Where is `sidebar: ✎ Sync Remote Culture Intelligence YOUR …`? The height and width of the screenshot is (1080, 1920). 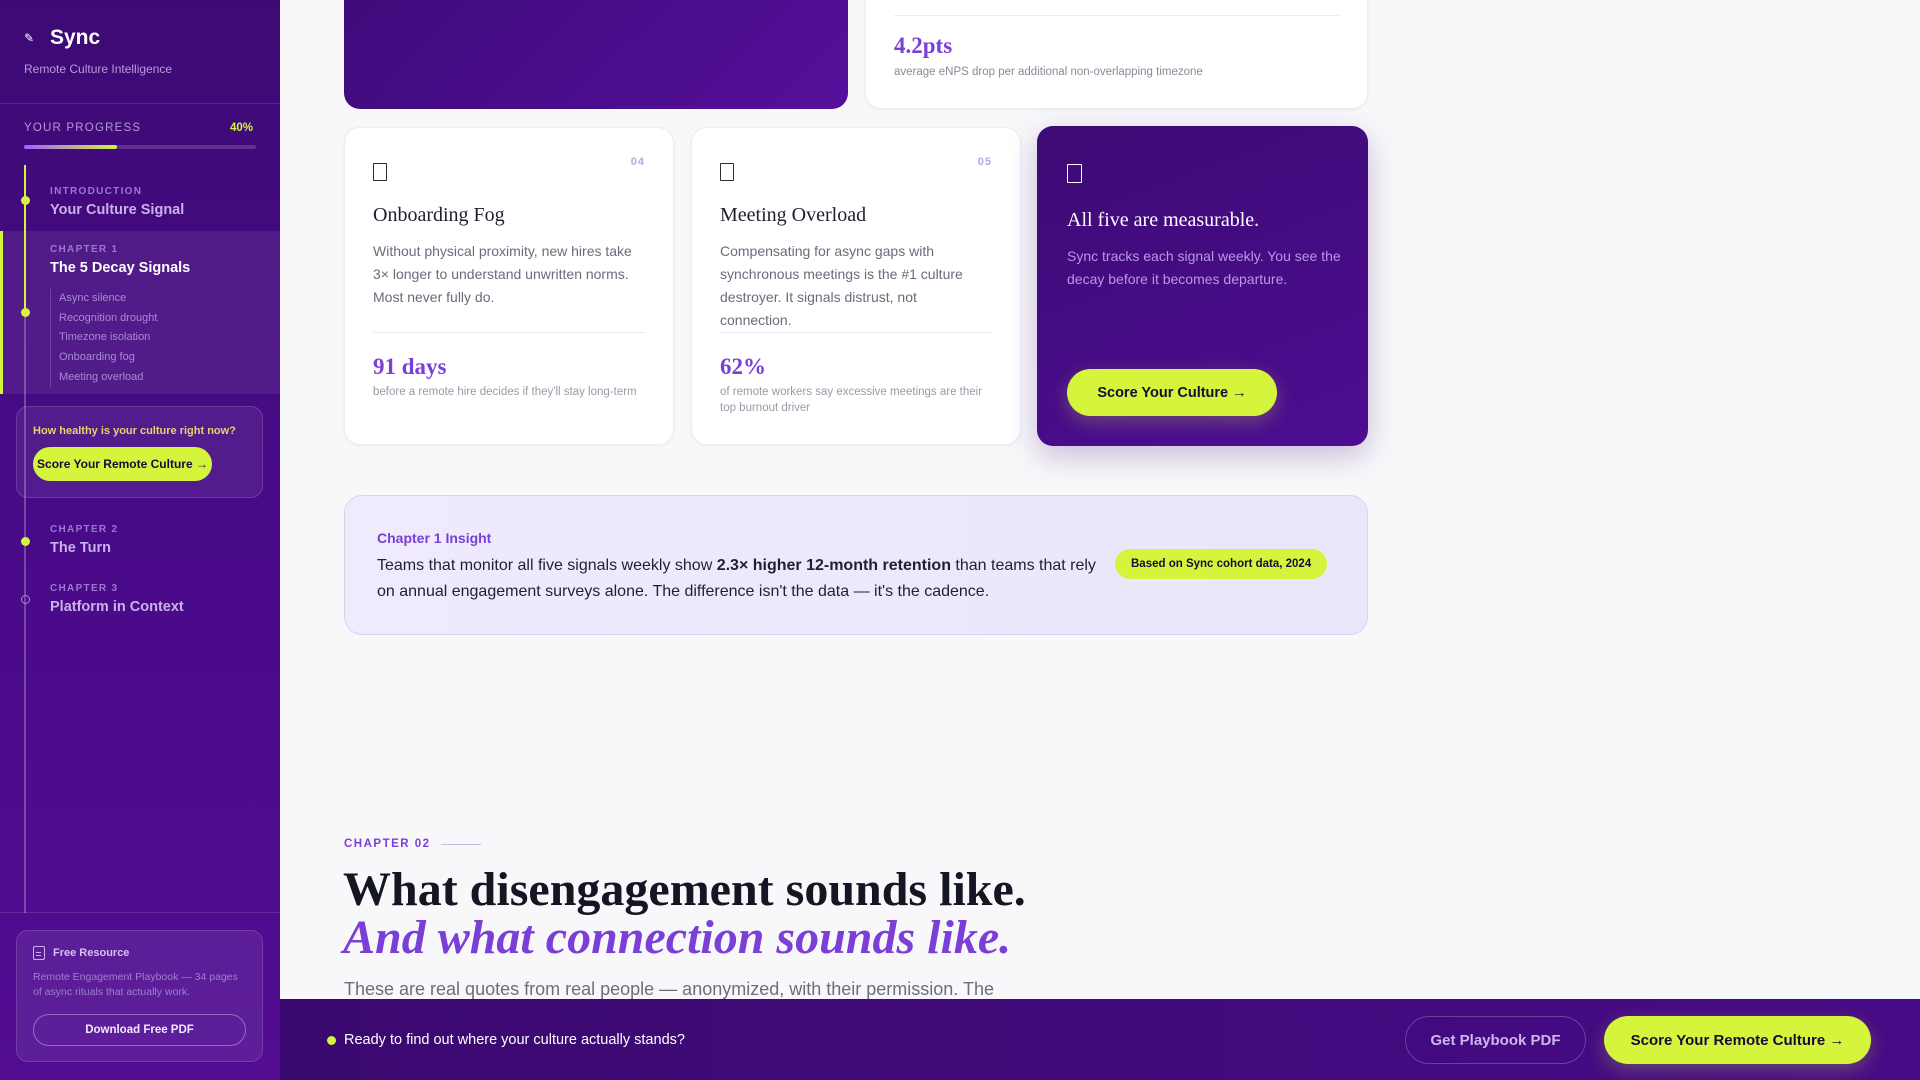
sidebar: ✎ Sync Remote Culture Intelligence YOUR … is located at coordinates (140, 540).